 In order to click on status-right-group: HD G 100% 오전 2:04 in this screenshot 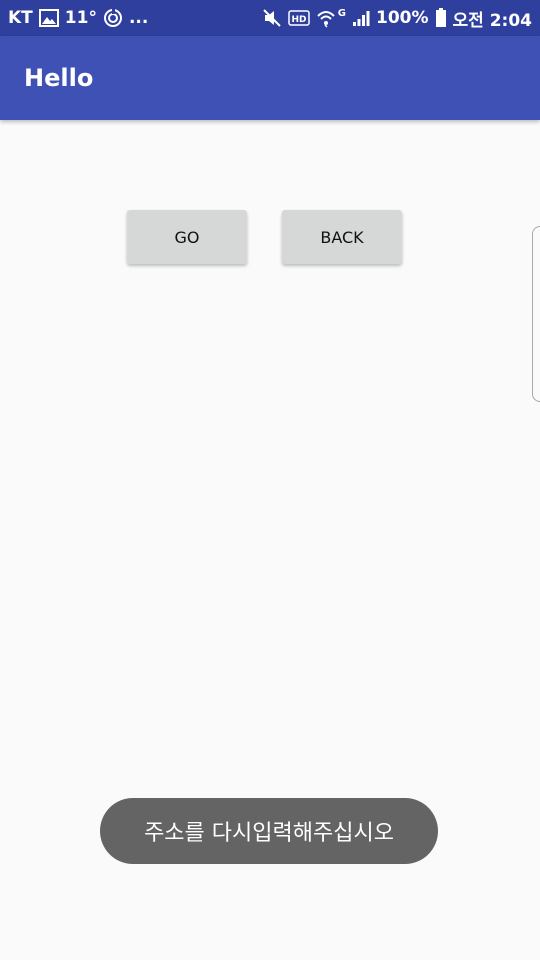, I will do `click(397, 18)`.